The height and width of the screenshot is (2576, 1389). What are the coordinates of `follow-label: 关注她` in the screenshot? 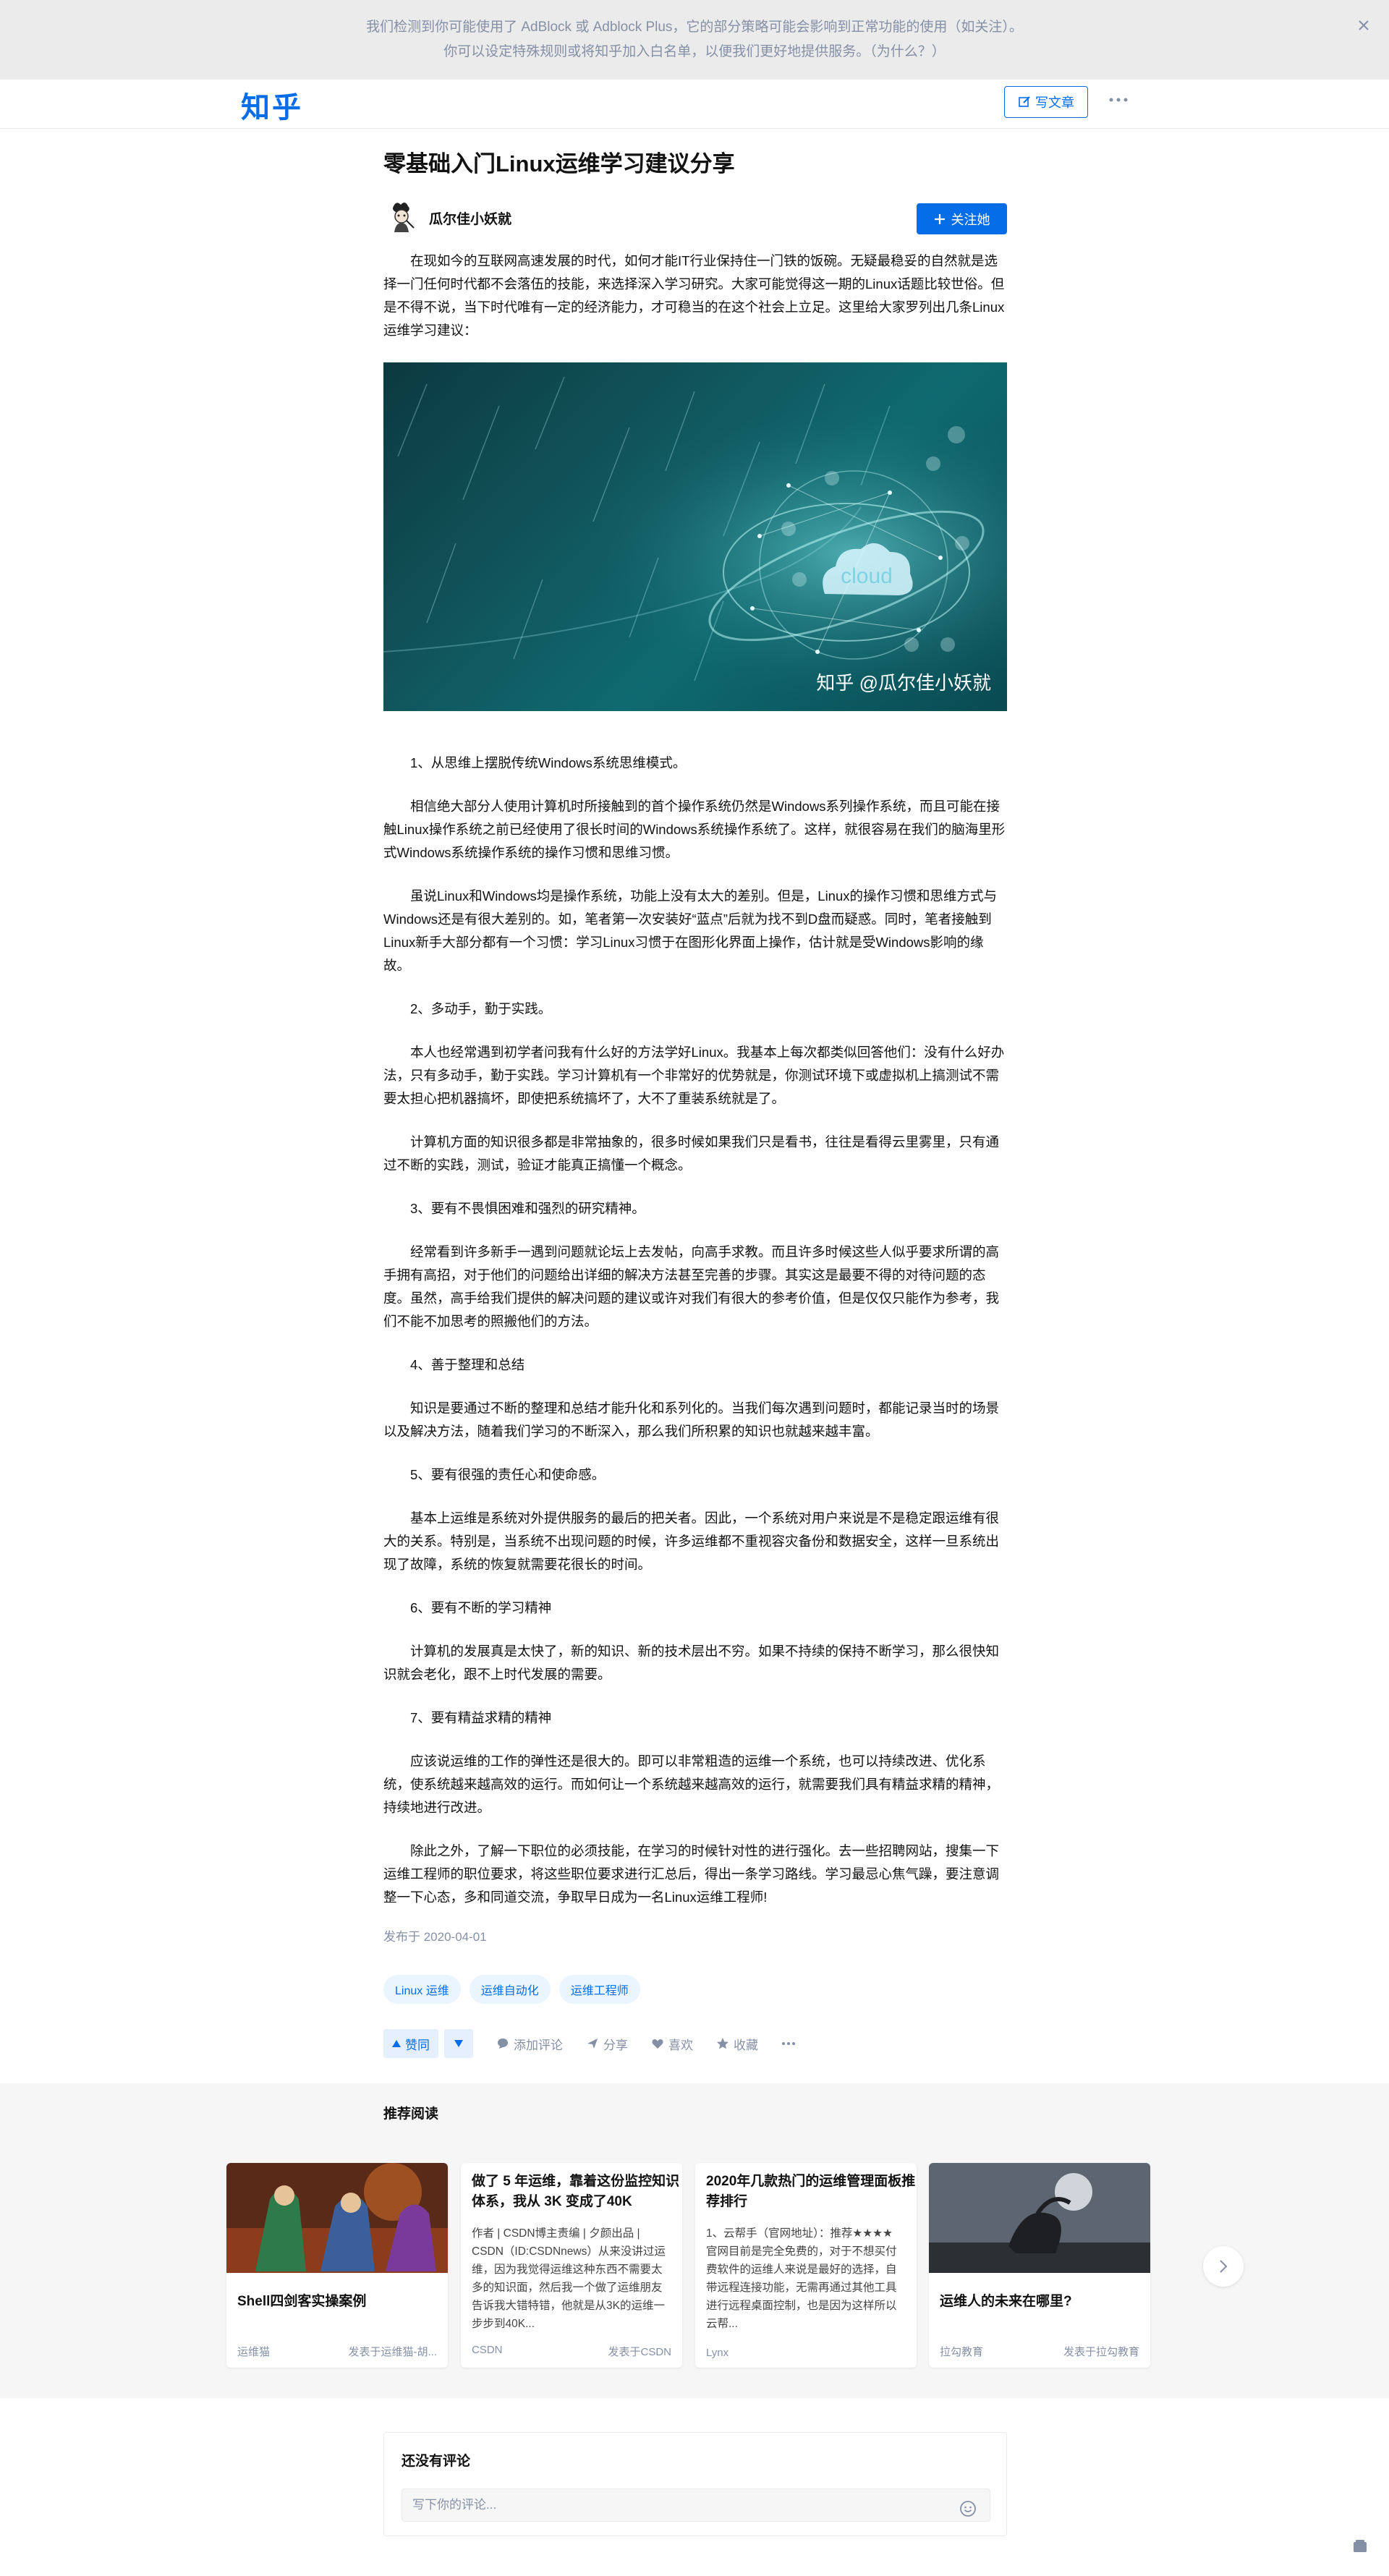 It's located at (970, 219).